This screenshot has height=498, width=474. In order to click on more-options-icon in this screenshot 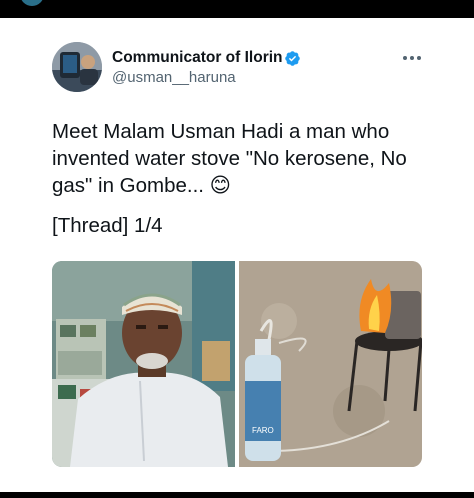, I will do `click(412, 58)`.